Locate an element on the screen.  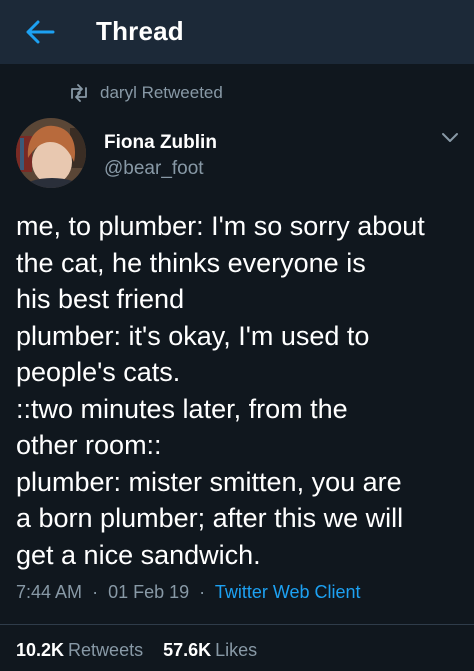
arrow-left-icon is located at coordinates (40, 32).